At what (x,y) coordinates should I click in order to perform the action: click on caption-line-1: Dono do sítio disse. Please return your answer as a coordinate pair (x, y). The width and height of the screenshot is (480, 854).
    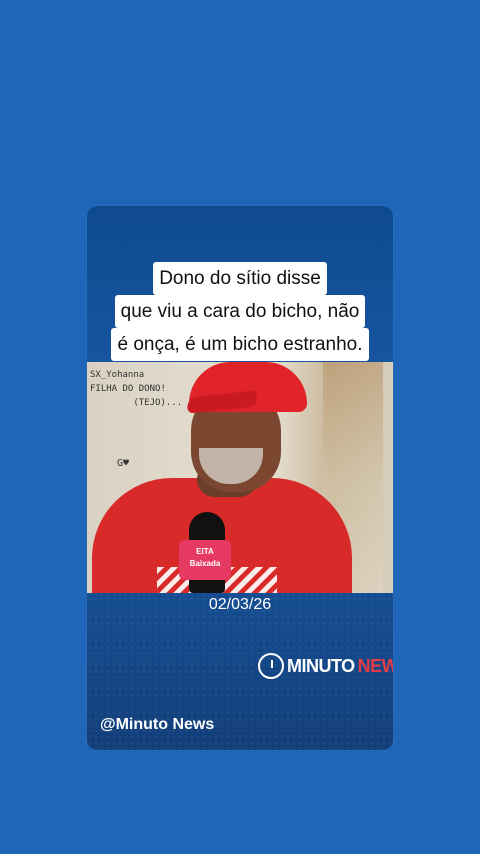
    Looking at the image, I should click on (240, 278).